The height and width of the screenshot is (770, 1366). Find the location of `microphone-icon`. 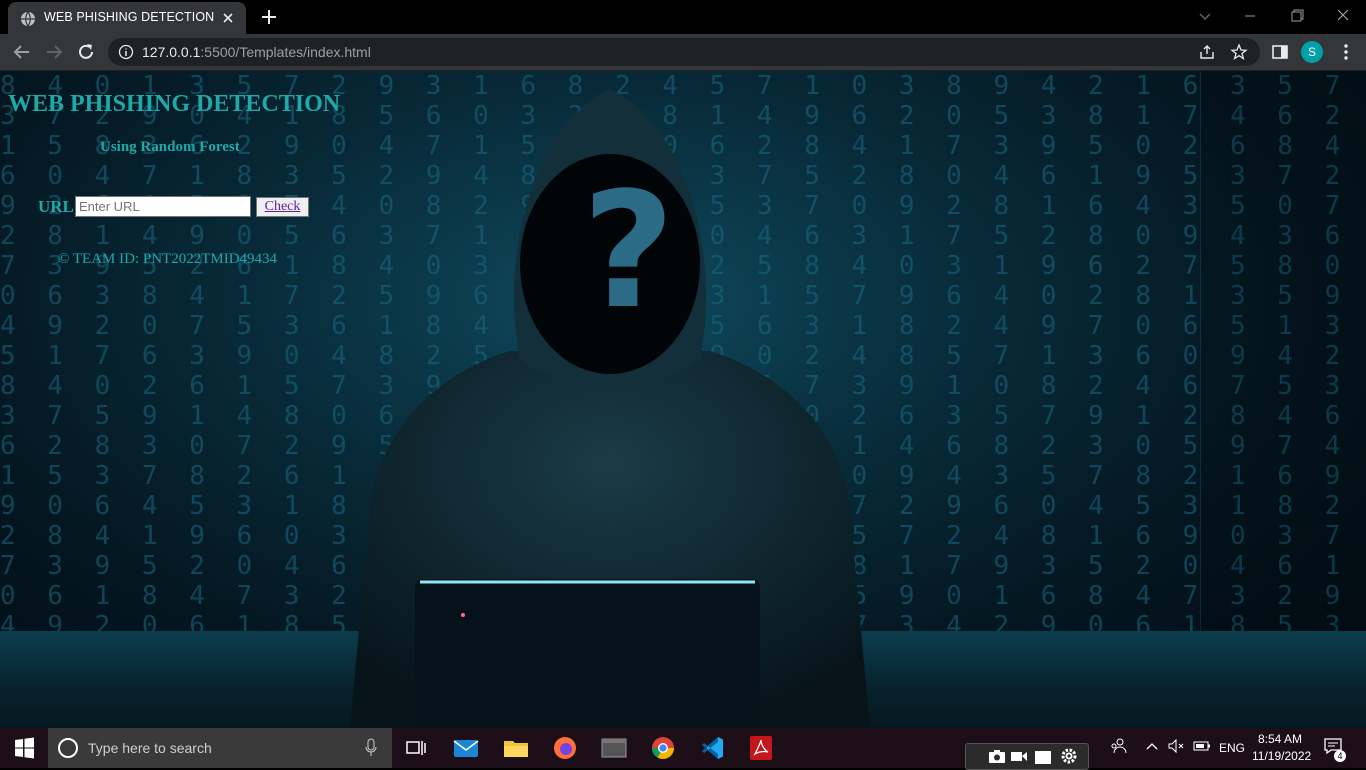

microphone-icon is located at coordinates (371, 748).